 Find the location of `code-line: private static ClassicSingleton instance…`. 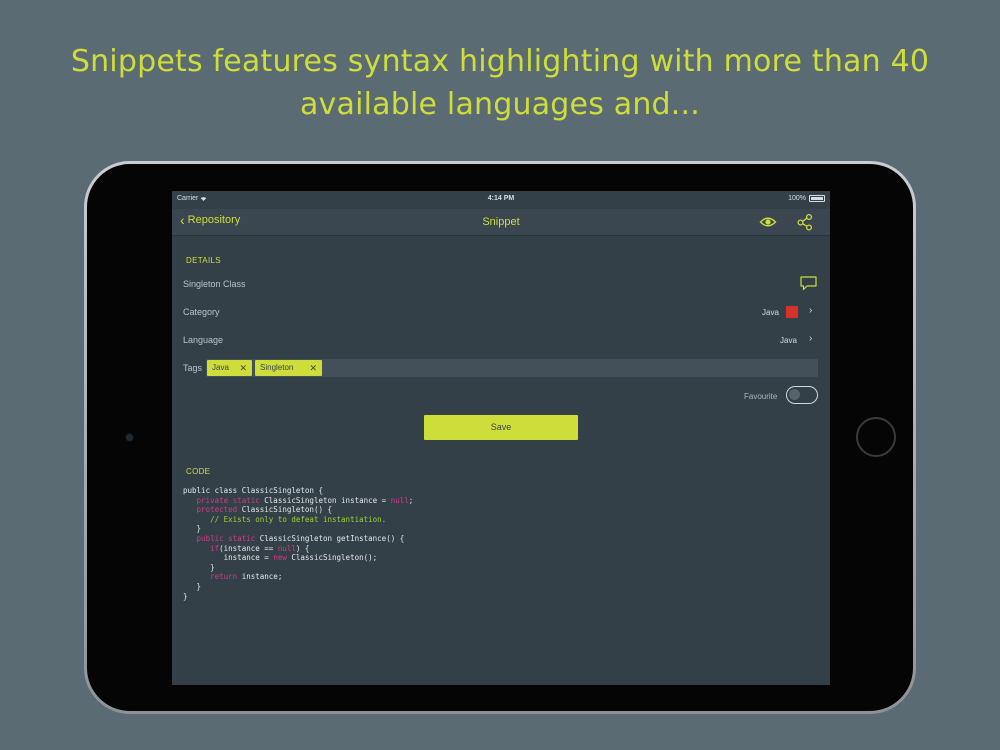

code-line: private static ClassicSingleton instance… is located at coordinates (305, 500).